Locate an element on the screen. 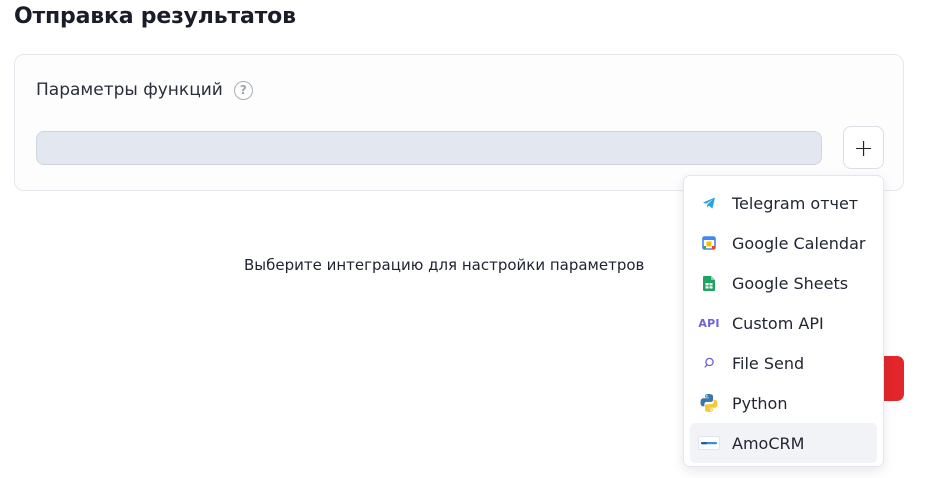 This screenshot has height=478, width=938. telegram-icon is located at coordinates (709, 203).